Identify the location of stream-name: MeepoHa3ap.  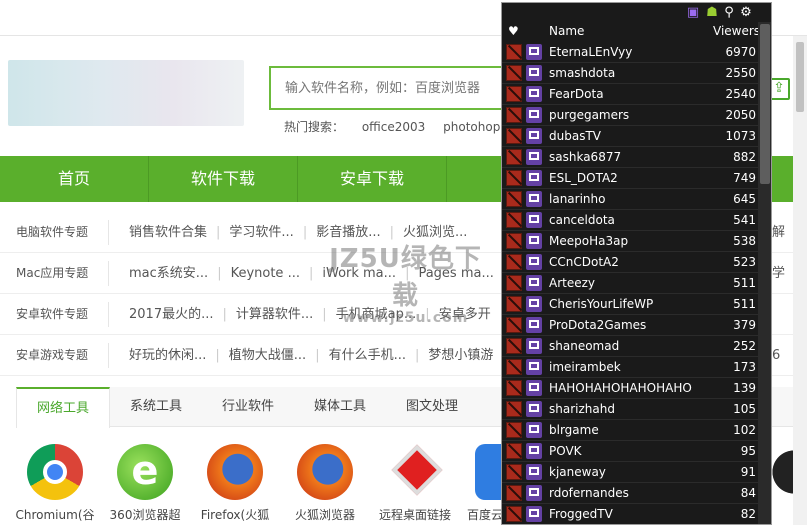
(588, 241).